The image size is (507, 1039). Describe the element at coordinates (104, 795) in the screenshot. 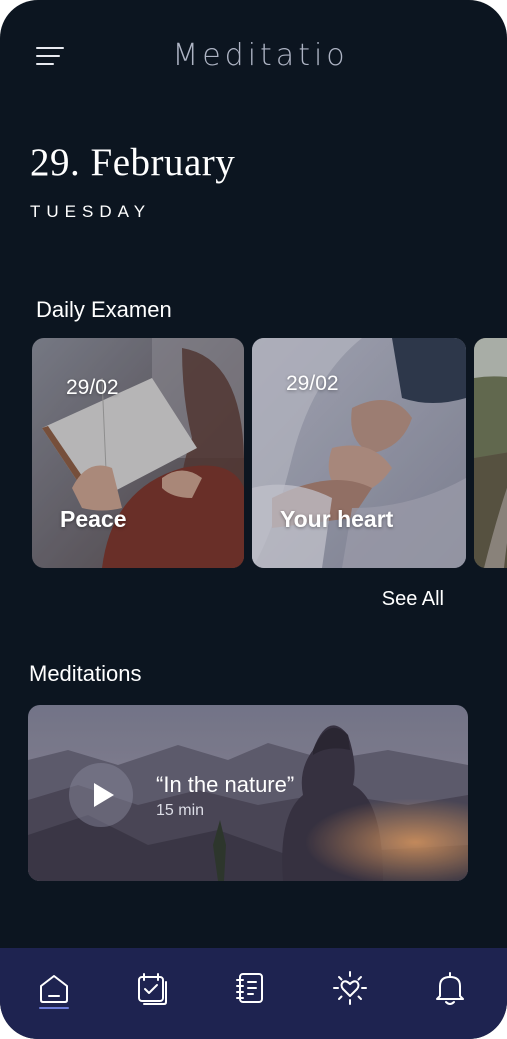

I see `play-icon` at that location.